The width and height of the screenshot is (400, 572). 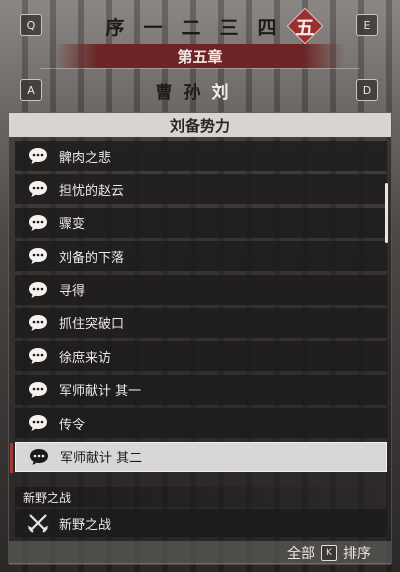 What do you see at coordinates (115, 26) in the screenshot?
I see `chapter-tab-0: 序` at bounding box center [115, 26].